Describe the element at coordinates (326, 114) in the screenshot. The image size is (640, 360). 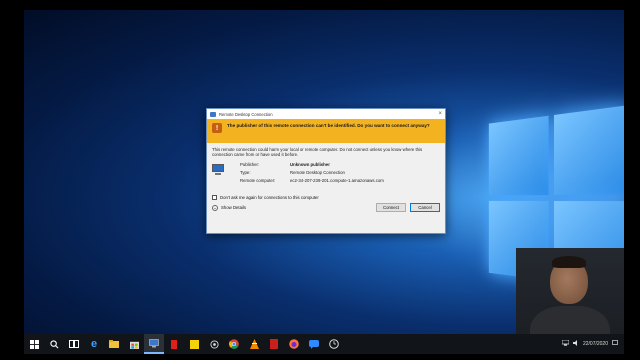
I see `dialog-titlebar: Remote Desktop Connection ×` at that location.